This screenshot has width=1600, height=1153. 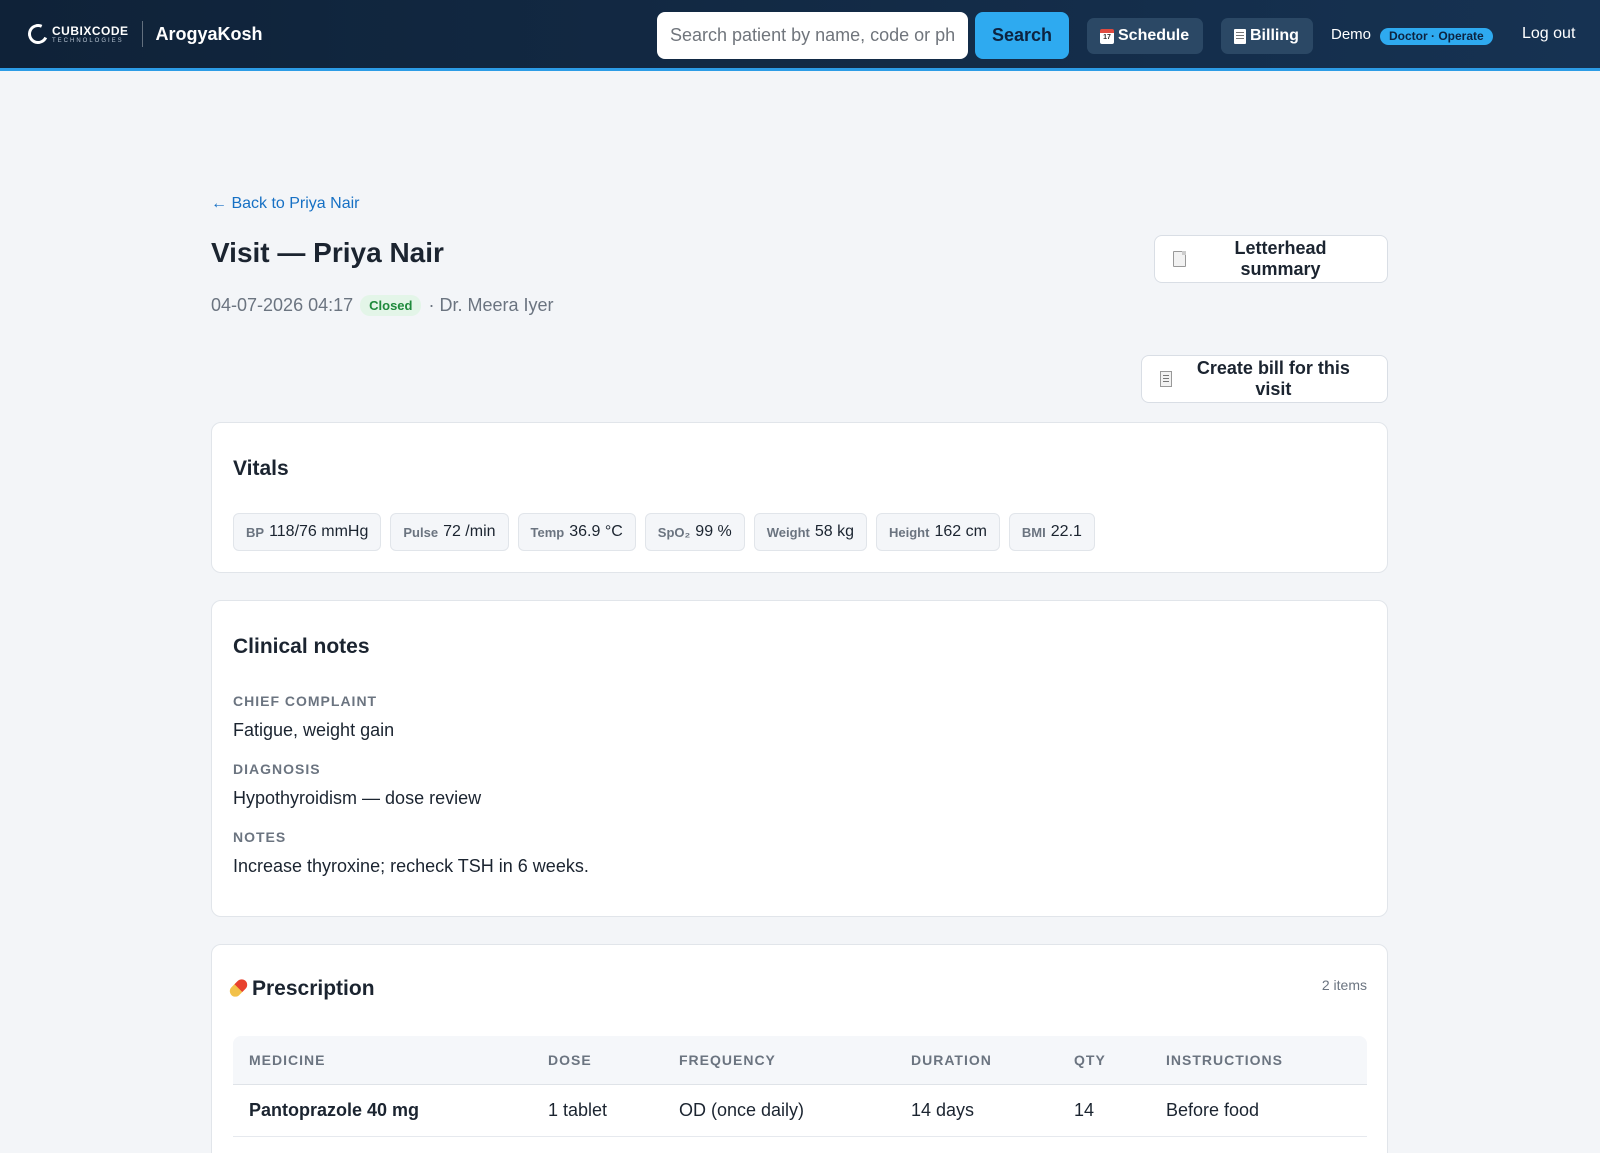 What do you see at coordinates (1258, 1110) in the screenshot?
I see `instructions-cell: Before food` at bounding box center [1258, 1110].